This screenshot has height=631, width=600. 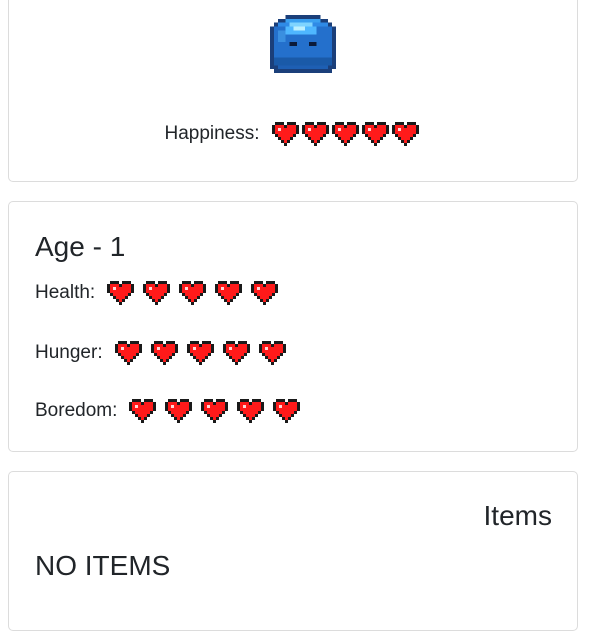 What do you see at coordinates (212, 133) in the screenshot?
I see `happiness-label: Happiness:` at bounding box center [212, 133].